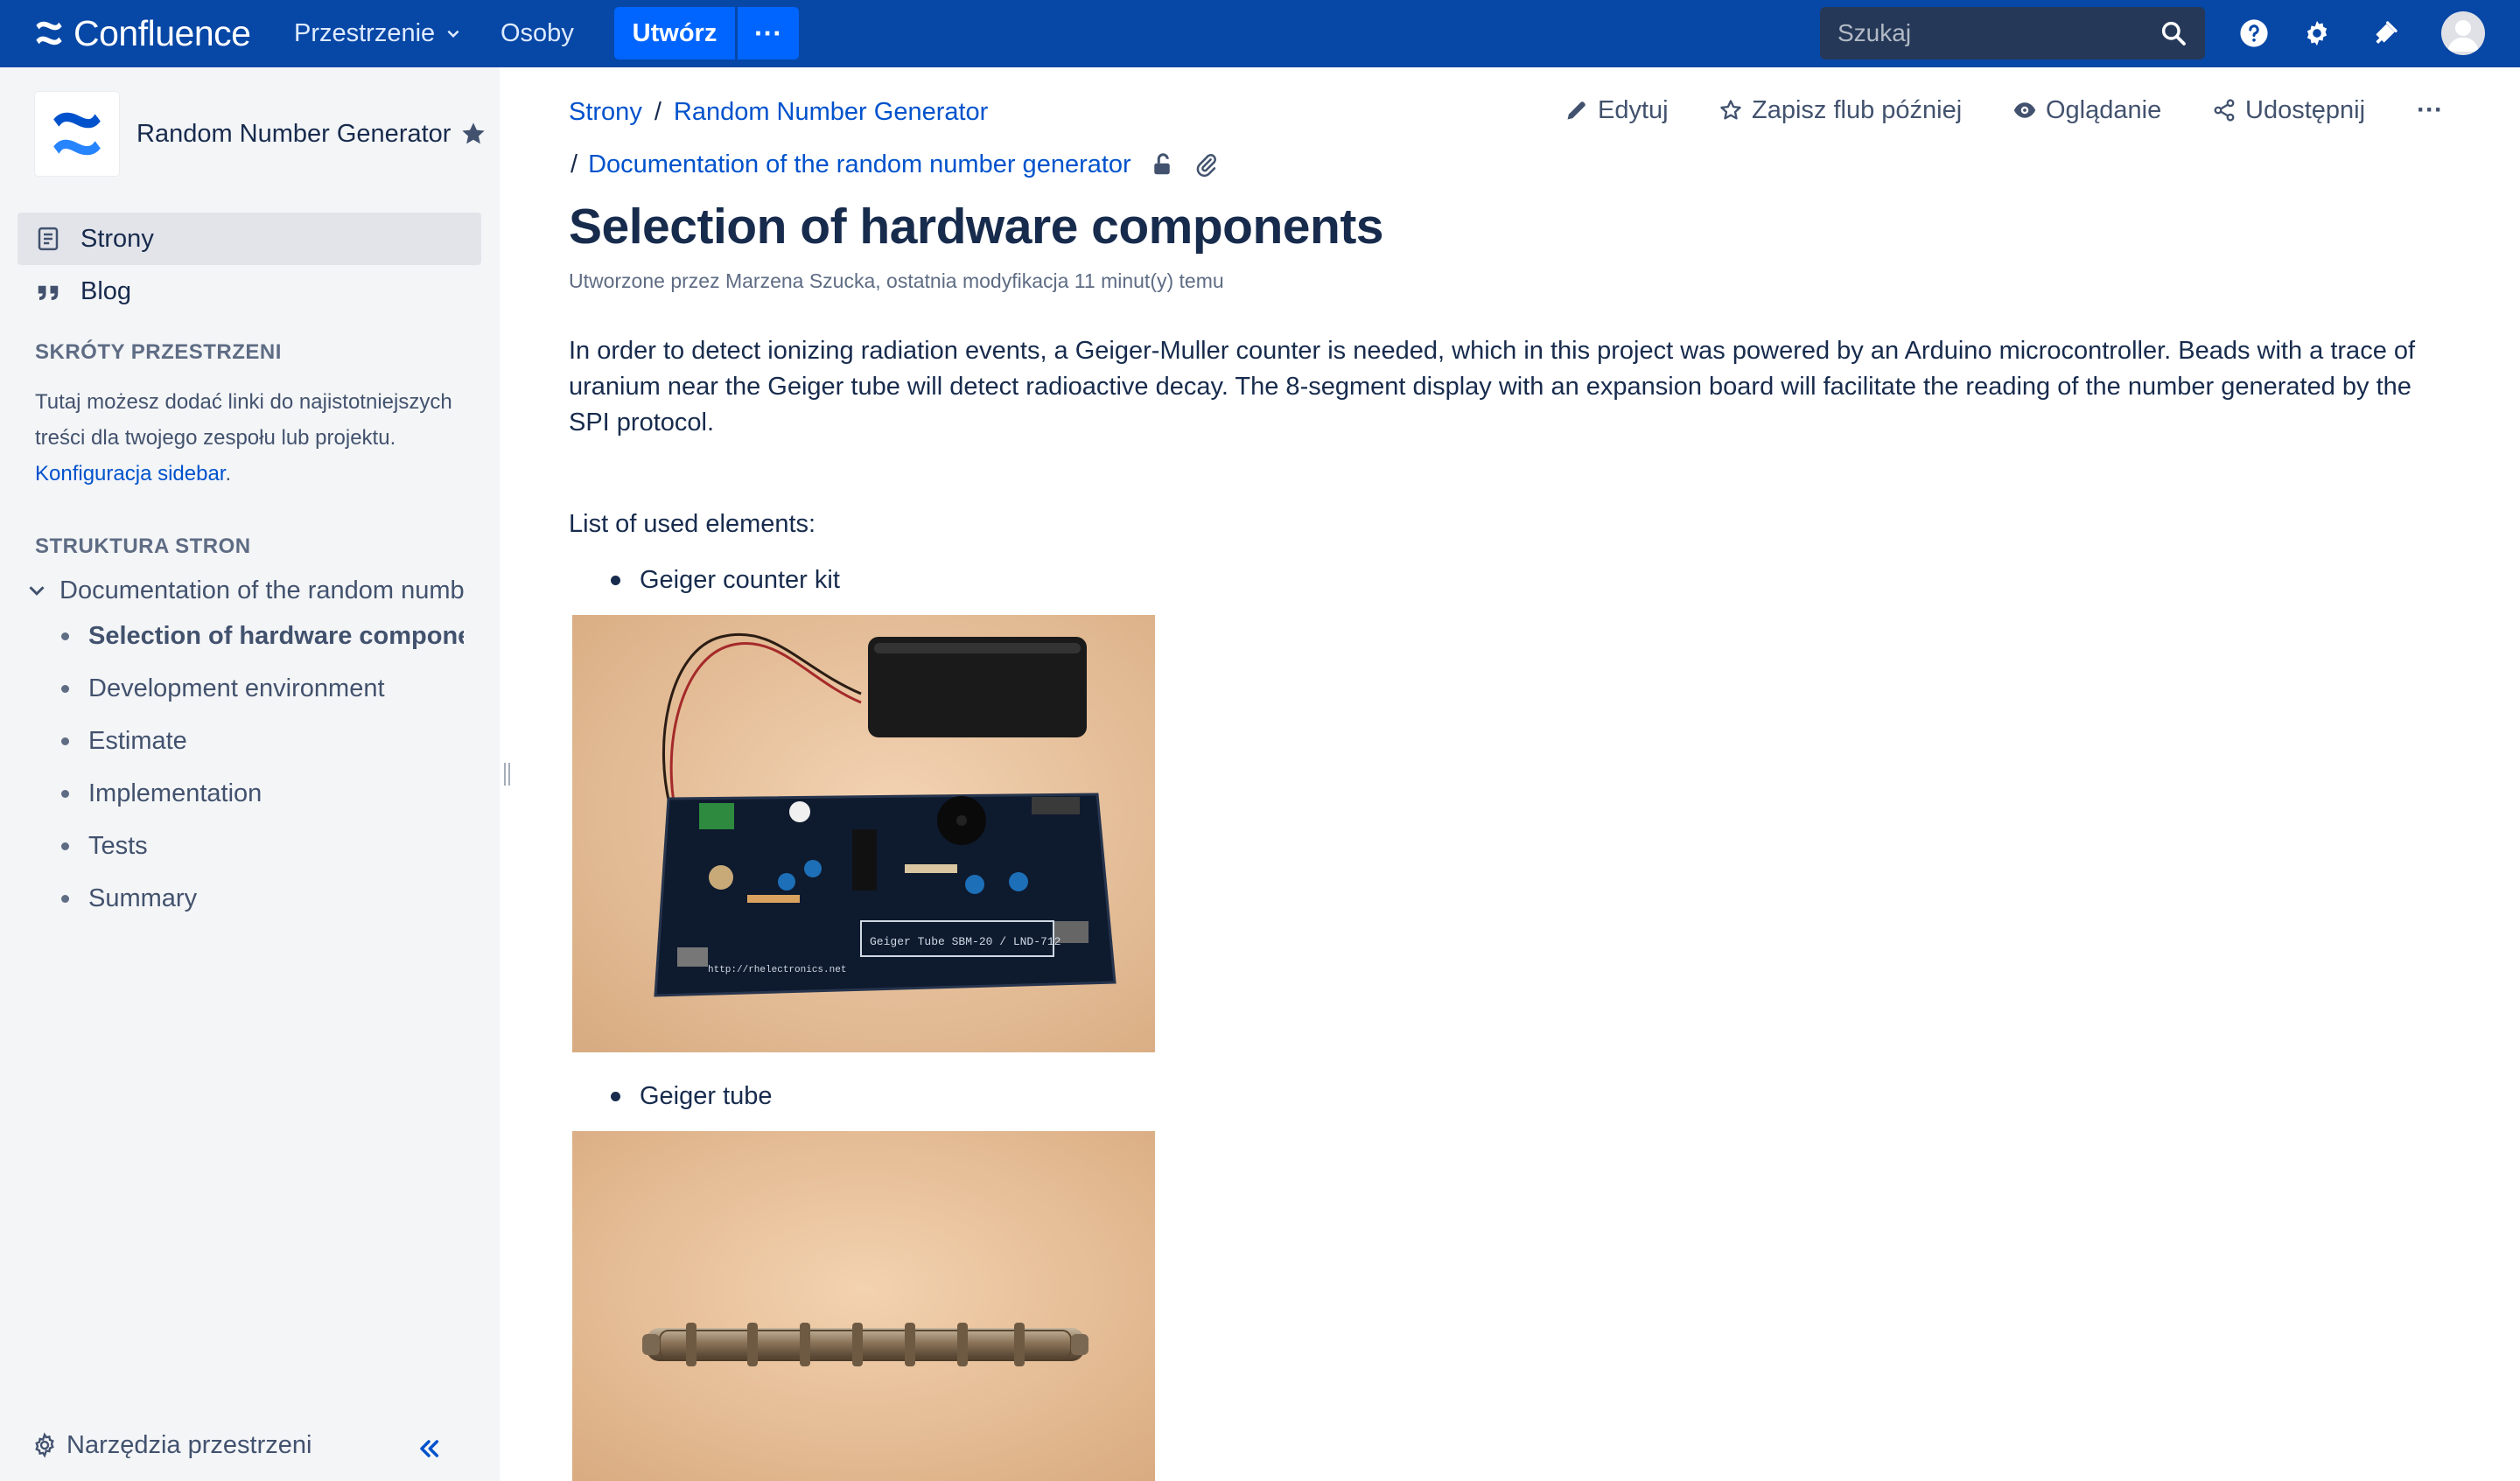 The height and width of the screenshot is (1481, 2520). What do you see at coordinates (2174, 33) in the screenshot?
I see `search-icon` at bounding box center [2174, 33].